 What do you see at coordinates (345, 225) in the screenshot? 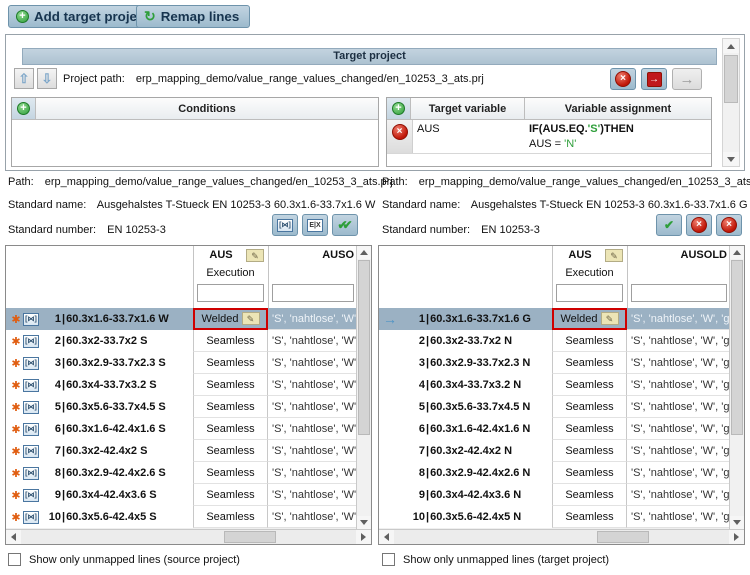
I see `accept-all-button: ✔✔` at bounding box center [345, 225].